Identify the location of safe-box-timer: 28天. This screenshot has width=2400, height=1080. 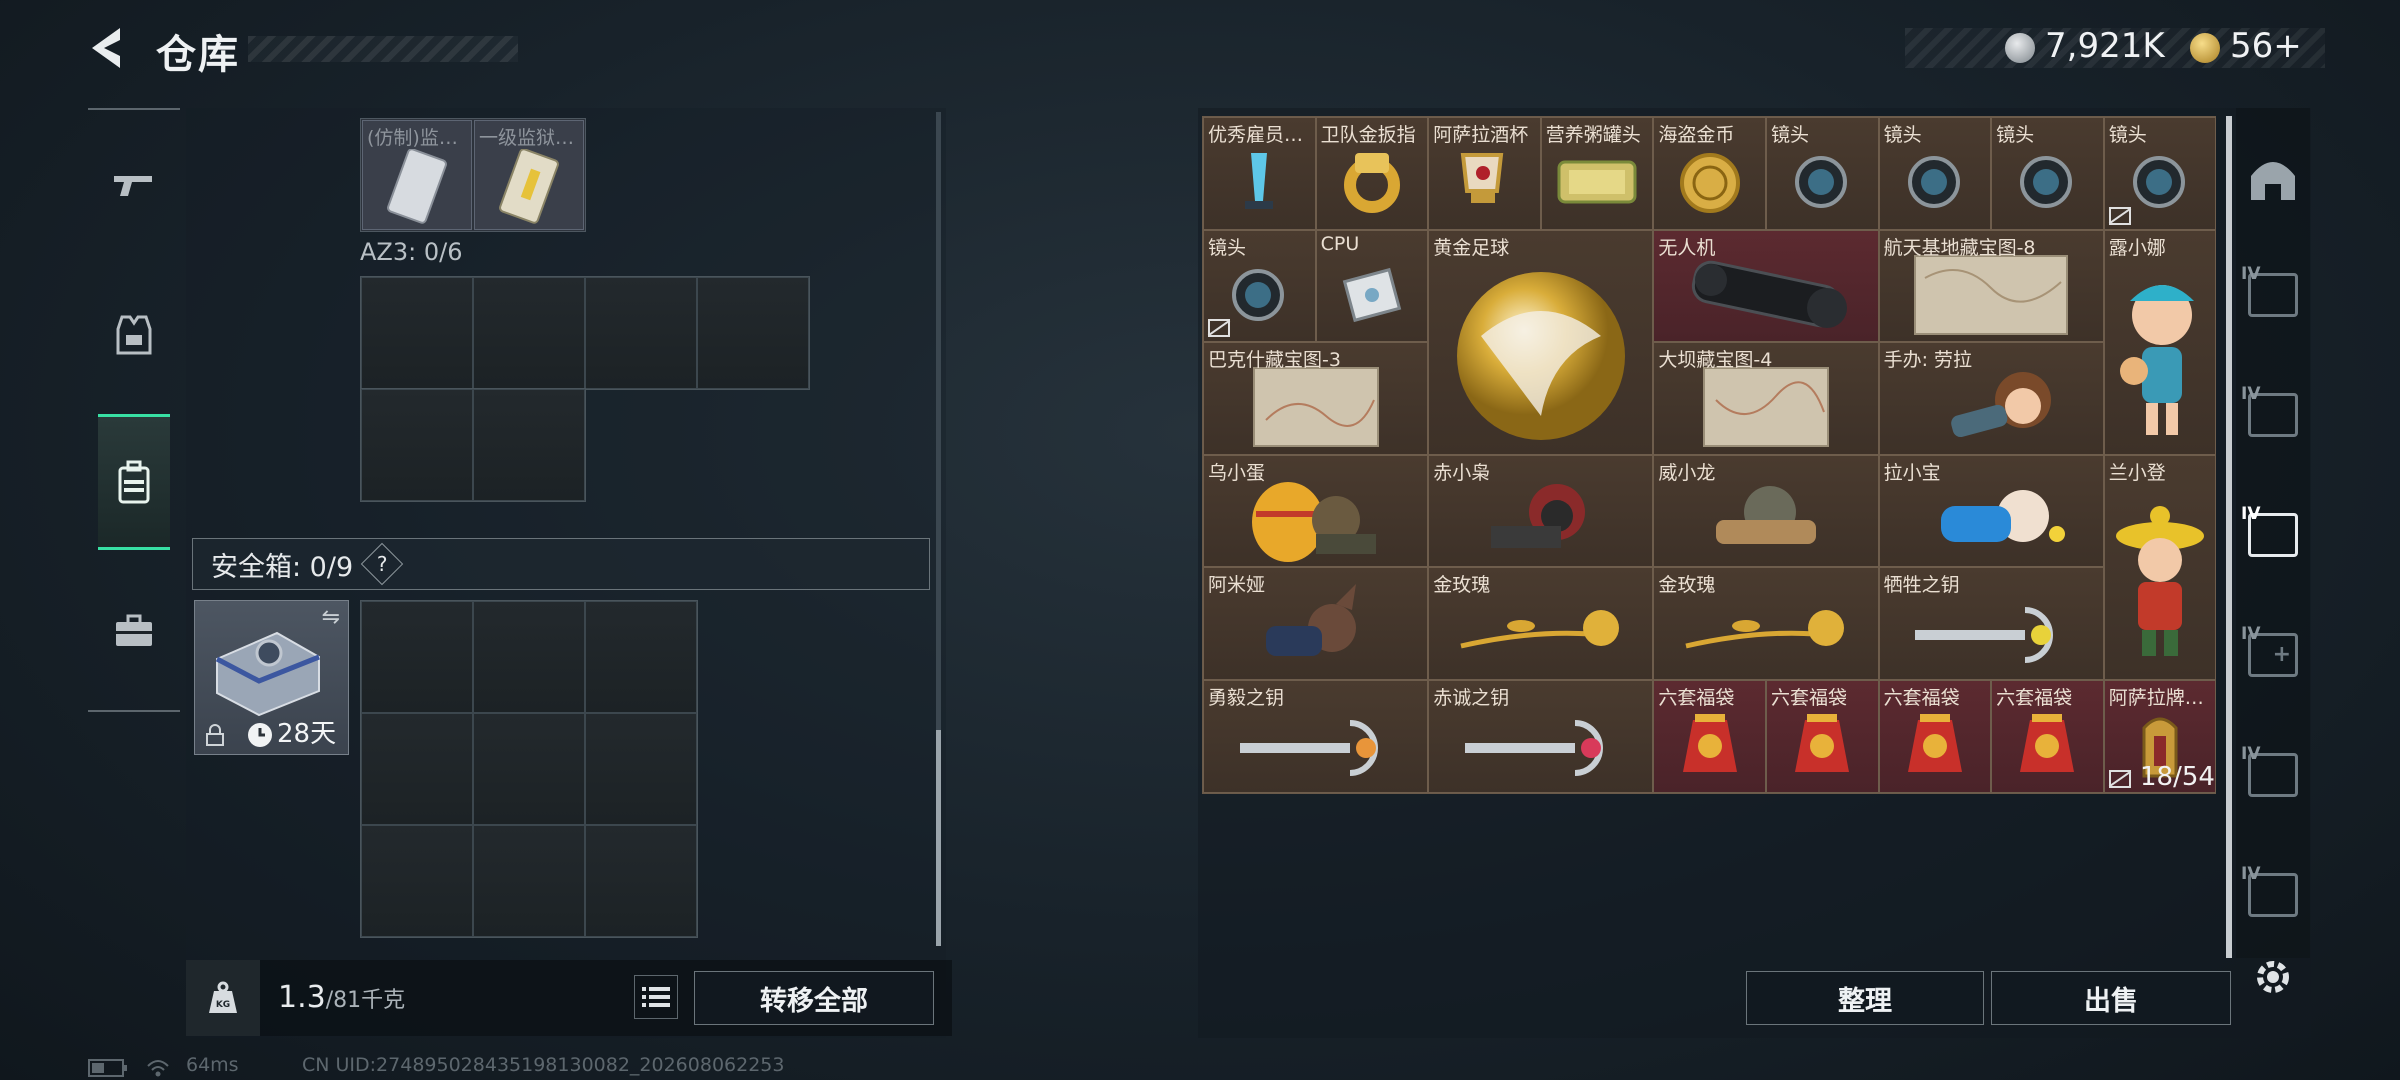
(307, 734).